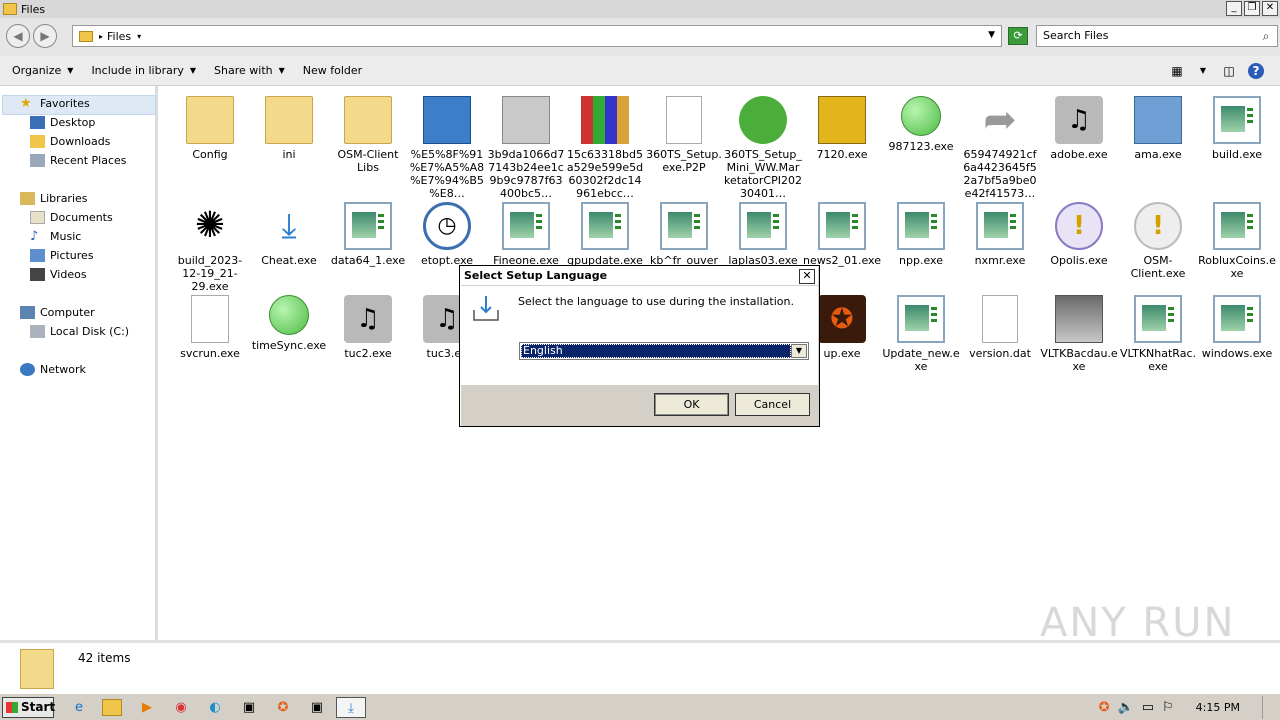 The height and width of the screenshot is (720, 1280). I want to click on nav-favorites: ★ Favorites, so click(55, 103).